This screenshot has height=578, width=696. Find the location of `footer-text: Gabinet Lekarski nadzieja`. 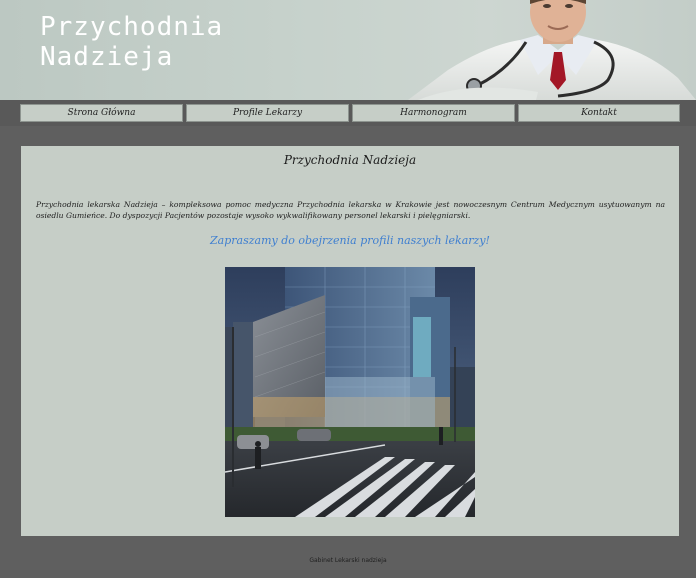

footer-text: Gabinet Lekarski nadzieja is located at coordinates (348, 560).